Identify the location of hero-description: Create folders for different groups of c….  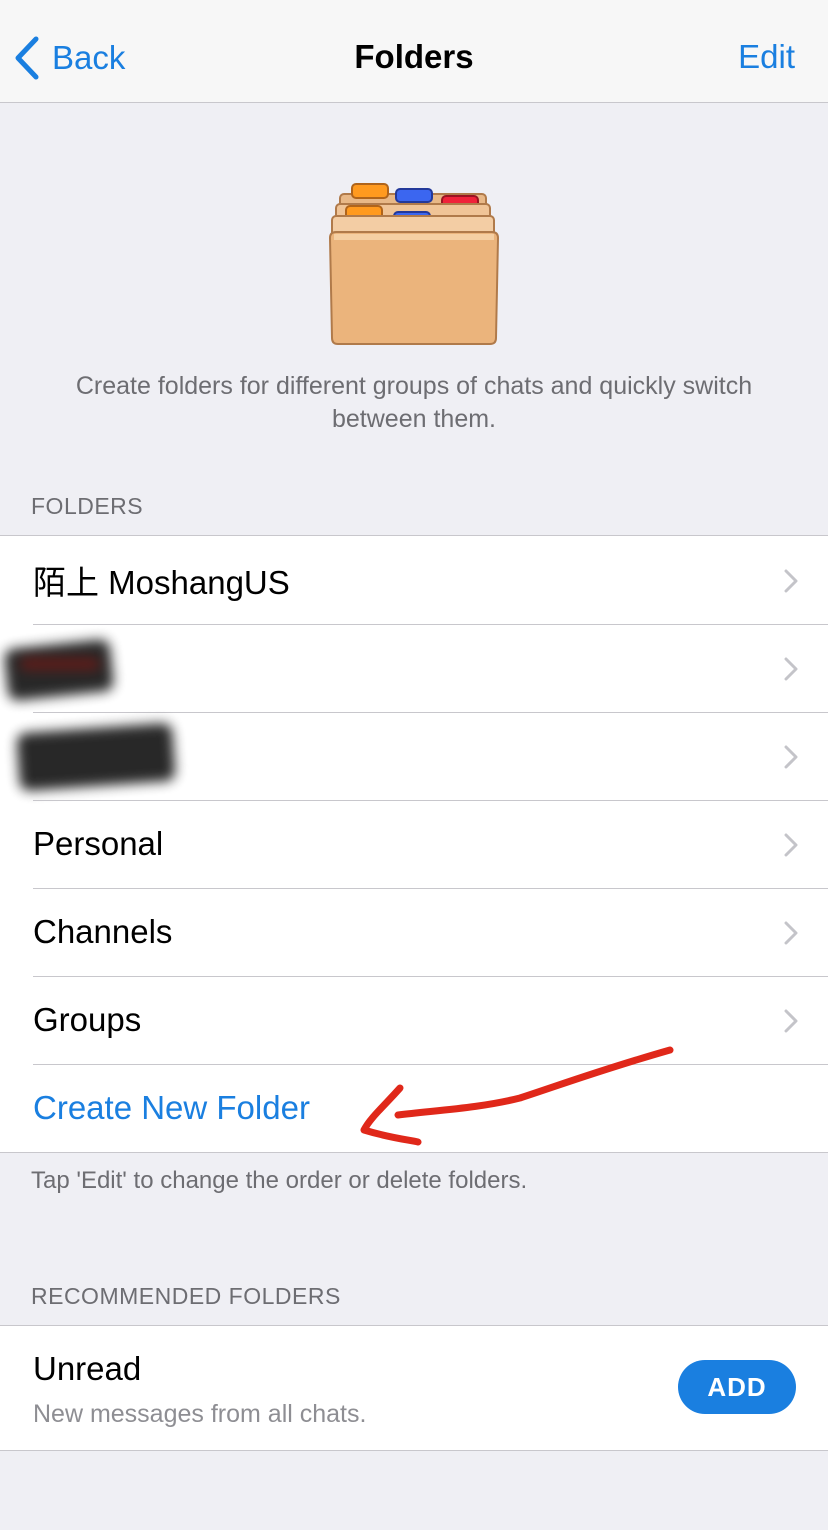
(414, 402).